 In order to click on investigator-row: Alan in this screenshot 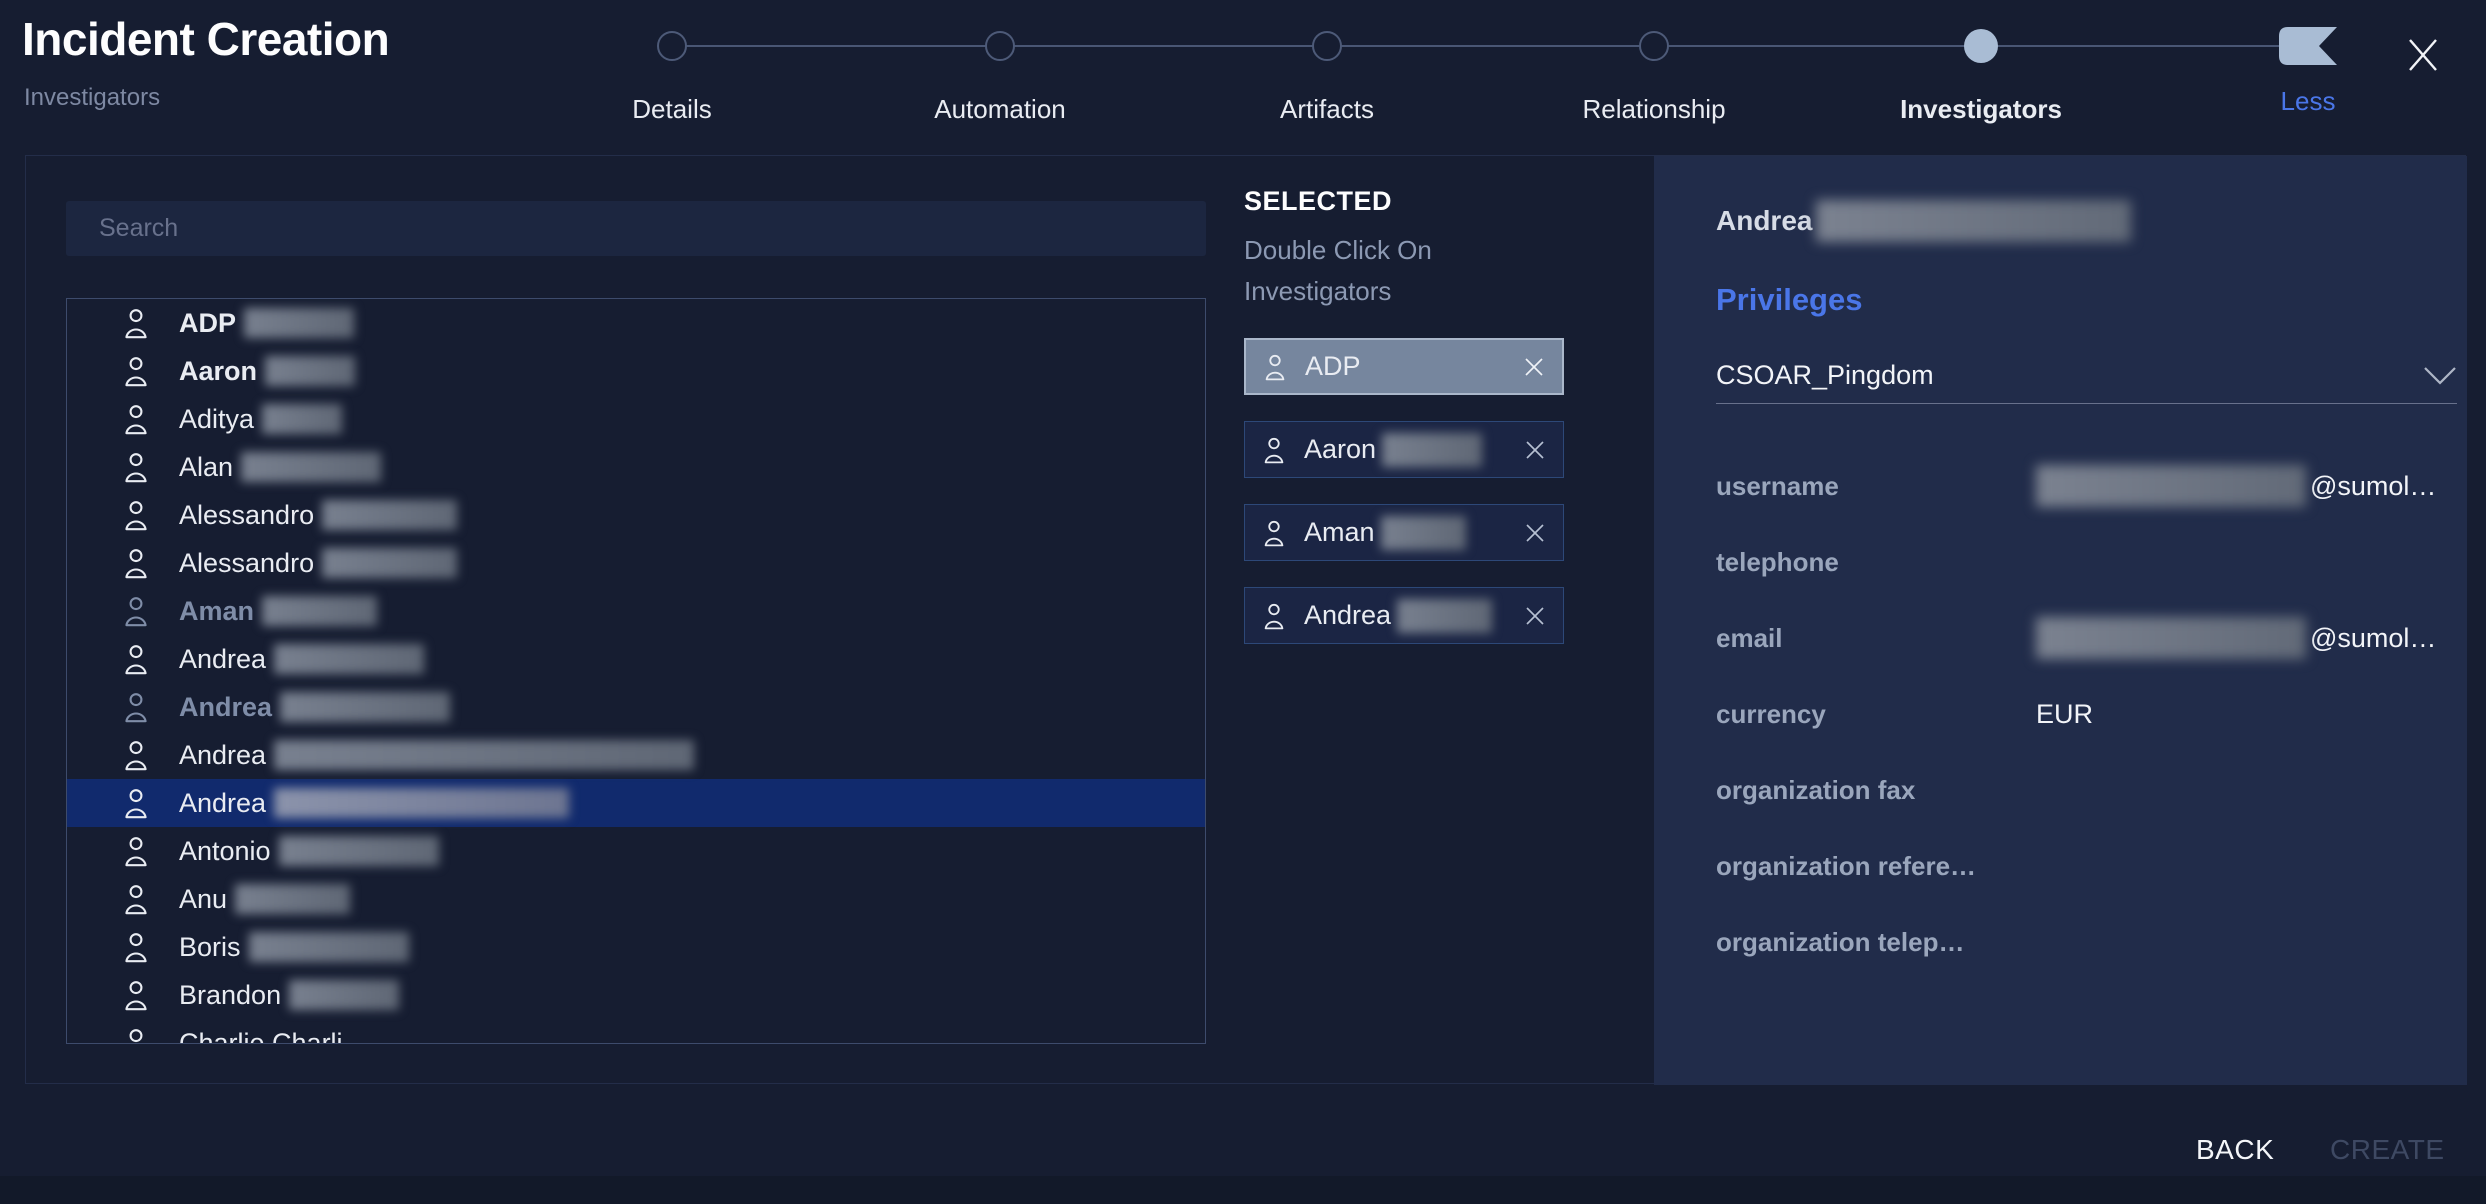, I will do `click(636, 467)`.